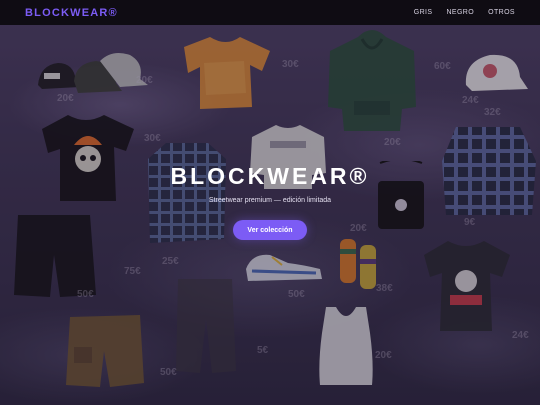  Describe the element at coordinates (270, 230) in the screenshot. I see `view-collection-button: Ver colección` at that location.